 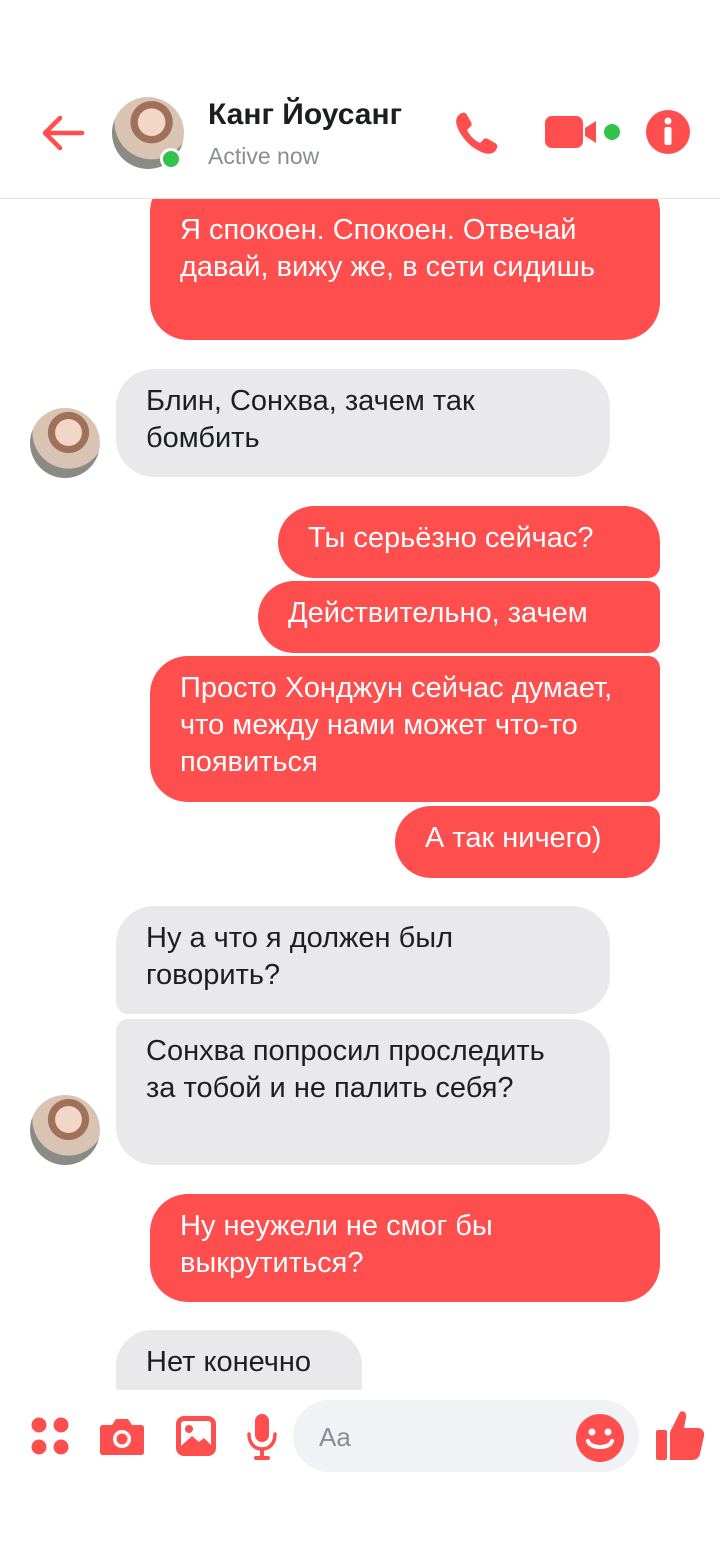 What do you see at coordinates (50, 1436) in the screenshot?
I see `apps-icon` at bounding box center [50, 1436].